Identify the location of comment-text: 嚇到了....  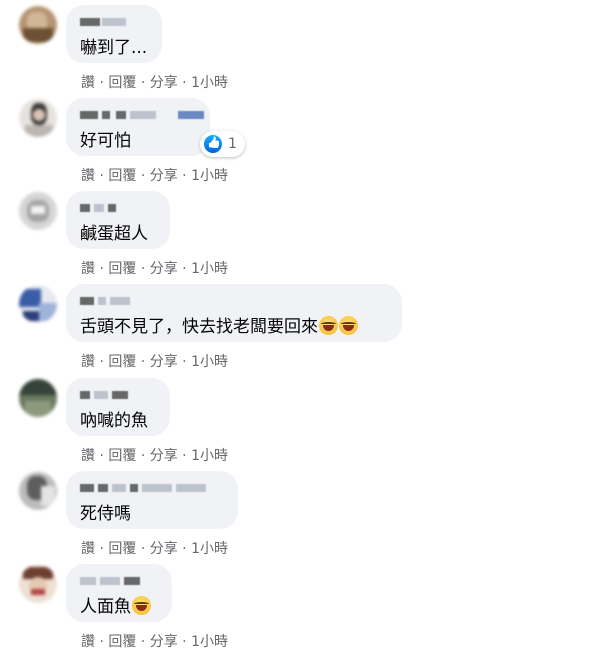
(114, 48).